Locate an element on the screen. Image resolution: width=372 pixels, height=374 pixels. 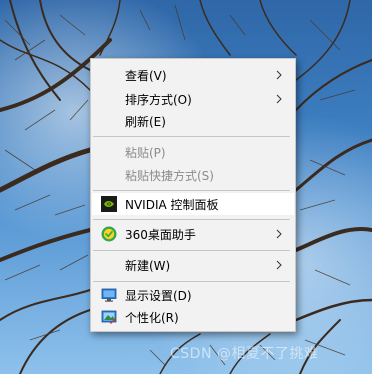
menu-item-refresh: 刷新(E) is located at coordinates (193, 121).